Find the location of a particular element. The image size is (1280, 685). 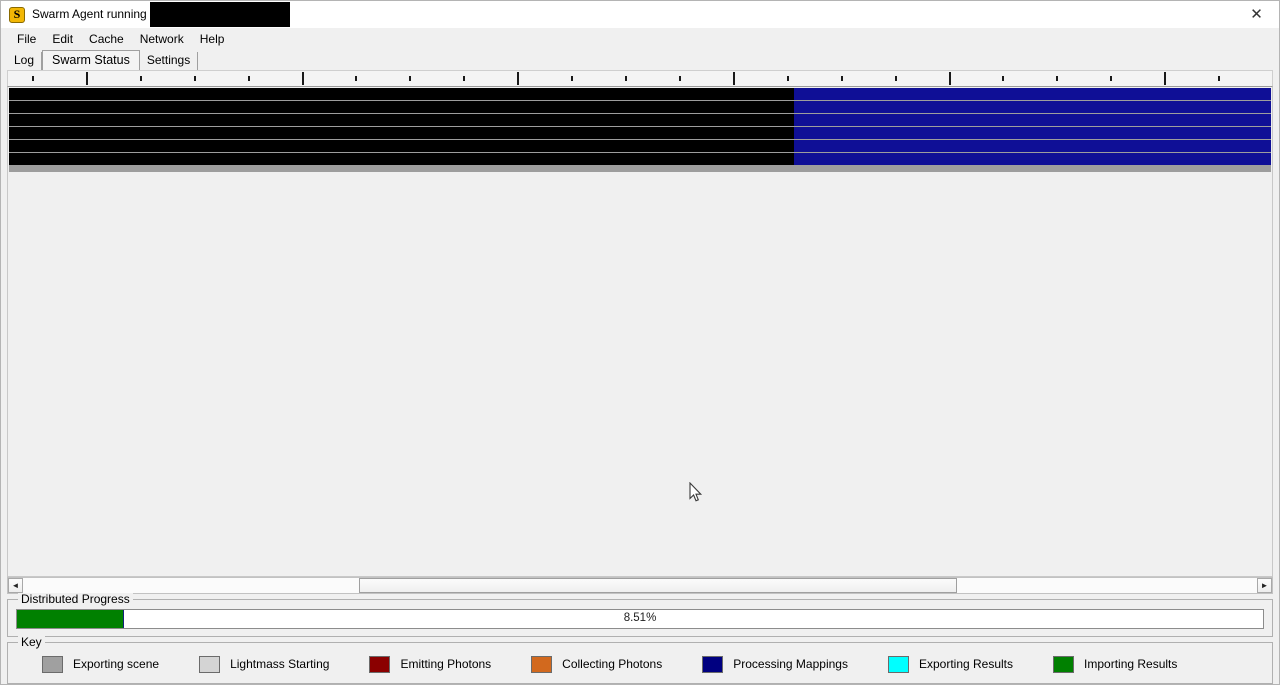

key-swatch-exporting-scene is located at coordinates (52, 664).